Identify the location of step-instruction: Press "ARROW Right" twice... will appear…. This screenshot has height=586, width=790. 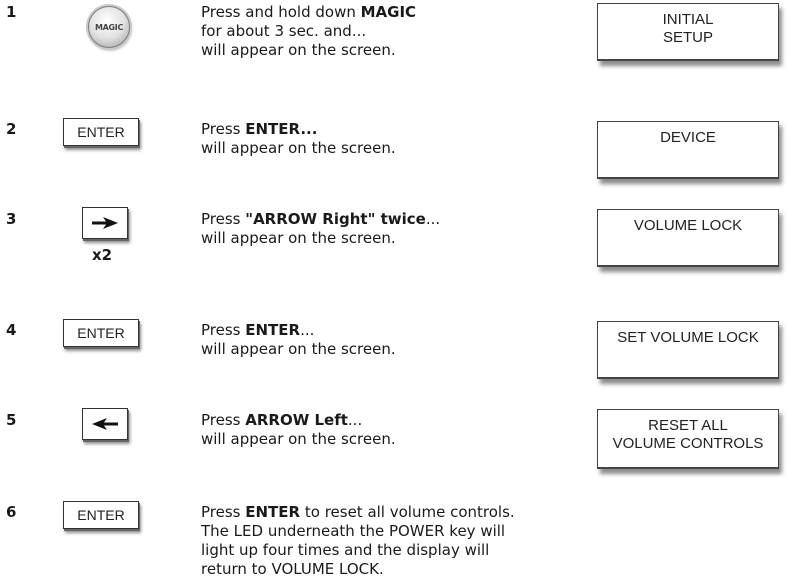
(351, 229).